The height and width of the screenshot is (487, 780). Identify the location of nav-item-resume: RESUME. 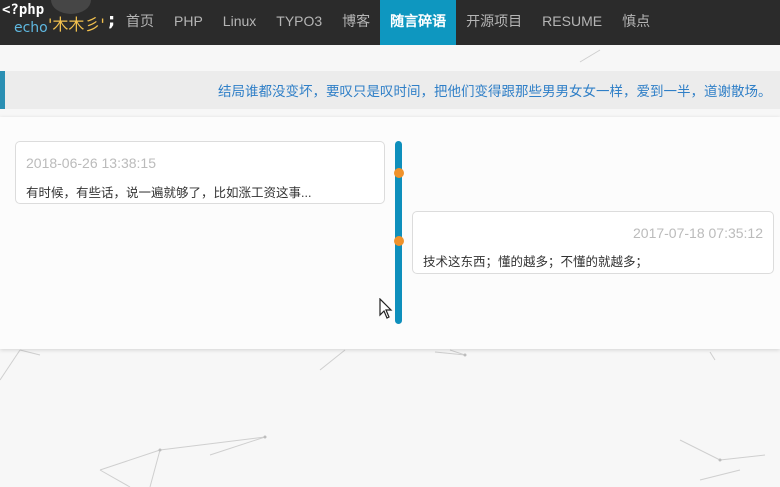
(572, 22).